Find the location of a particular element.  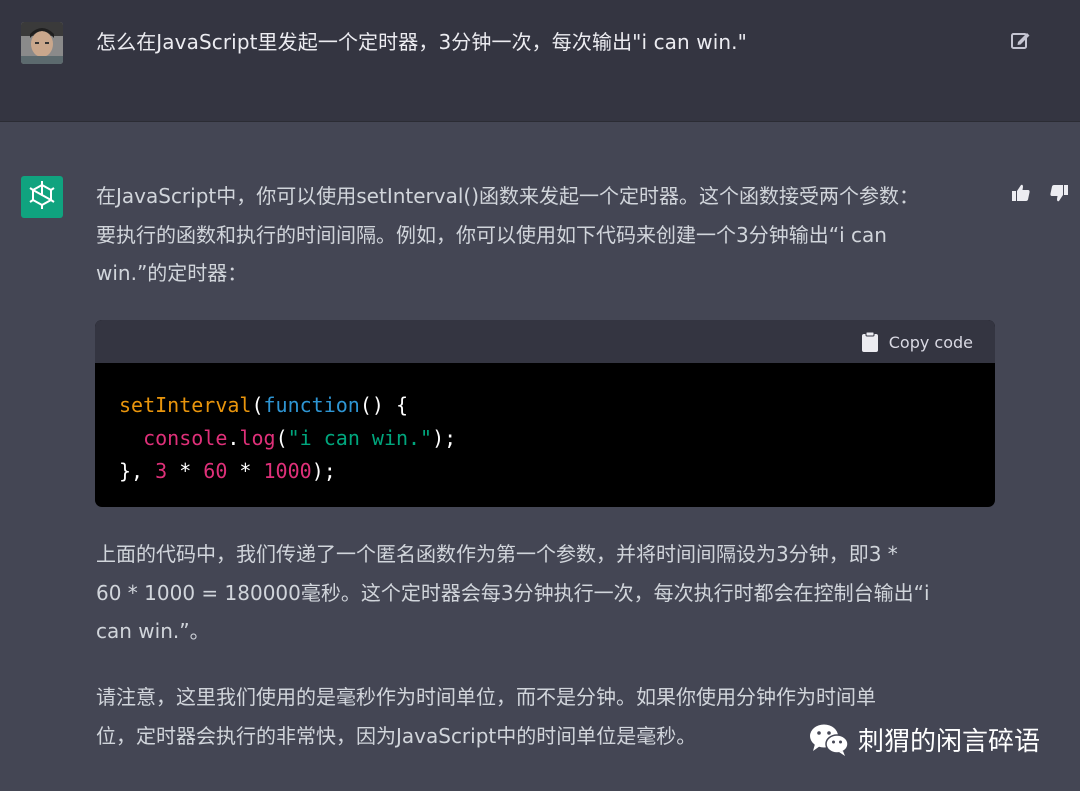

code-token: "i can win." is located at coordinates (360, 438).